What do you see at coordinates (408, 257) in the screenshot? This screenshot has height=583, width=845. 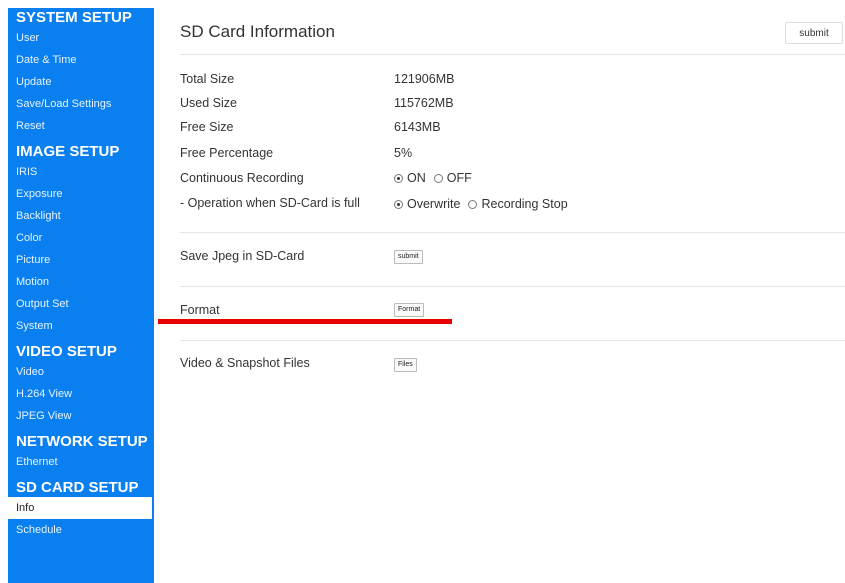 I see `save-jpeg-submit-button: submit` at bounding box center [408, 257].